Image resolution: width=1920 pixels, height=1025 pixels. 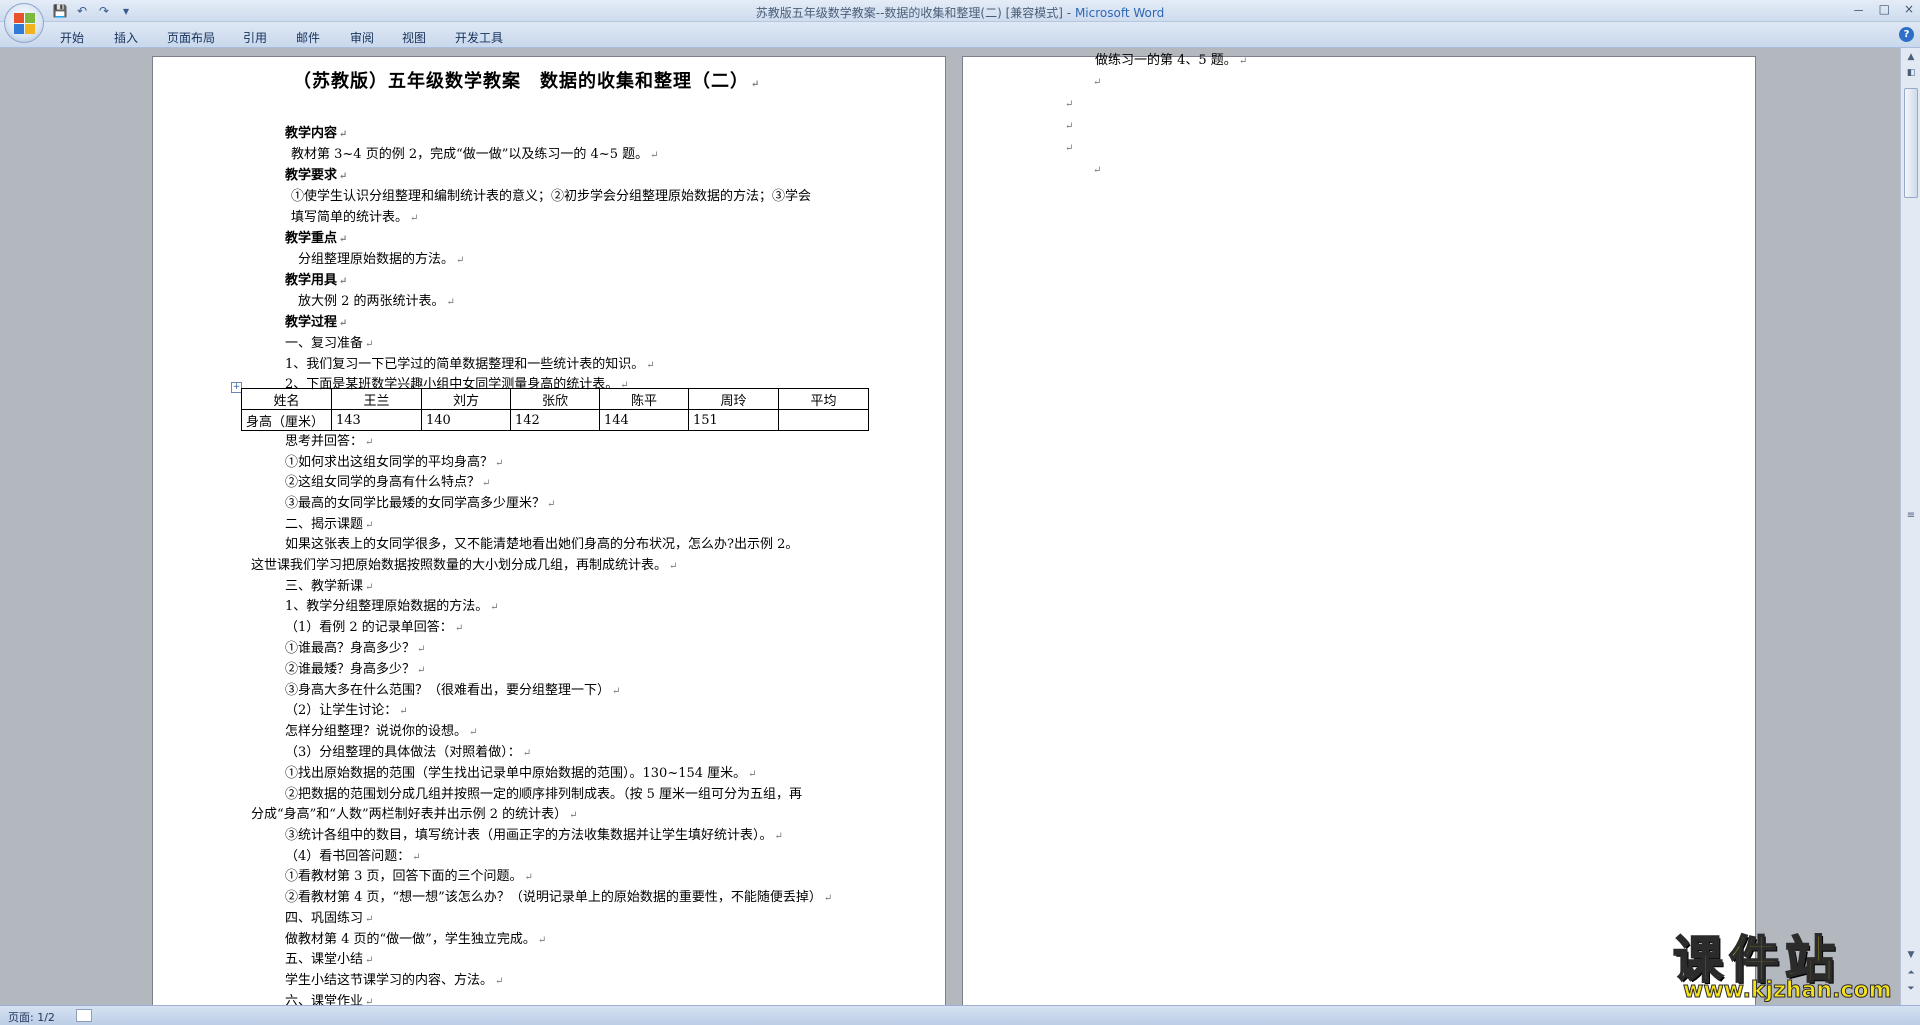 What do you see at coordinates (255, 37) in the screenshot?
I see `tab-references: 引用` at bounding box center [255, 37].